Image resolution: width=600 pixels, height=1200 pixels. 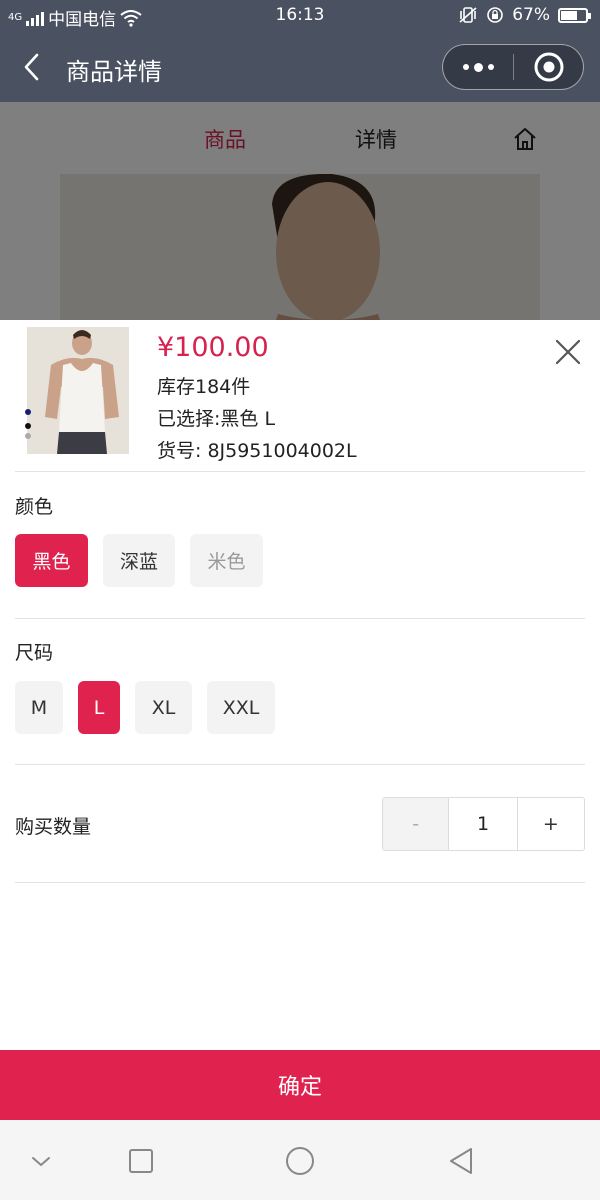 What do you see at coordinates (114, 72) in the screenshot?
I see `page-title: 商品详情` at bounding box center [114, 72].